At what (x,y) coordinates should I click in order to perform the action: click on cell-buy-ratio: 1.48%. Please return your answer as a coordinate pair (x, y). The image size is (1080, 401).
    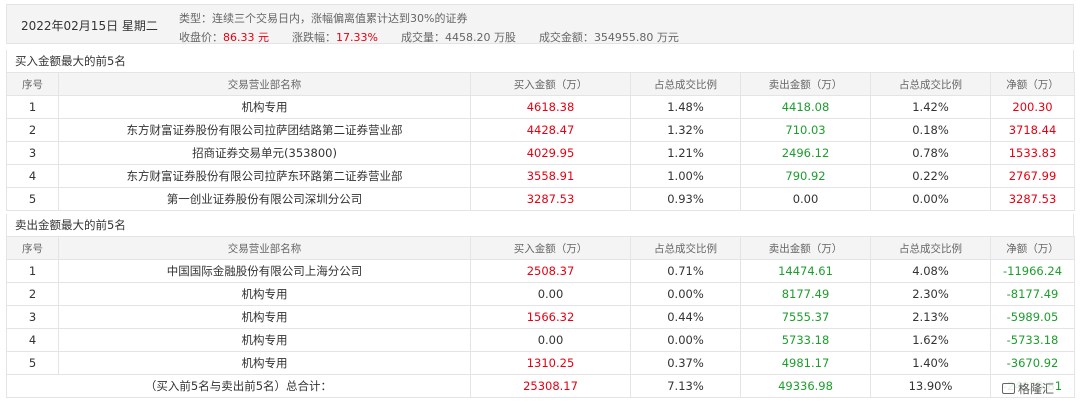
    Looking at the image, I should click on (685, 107).